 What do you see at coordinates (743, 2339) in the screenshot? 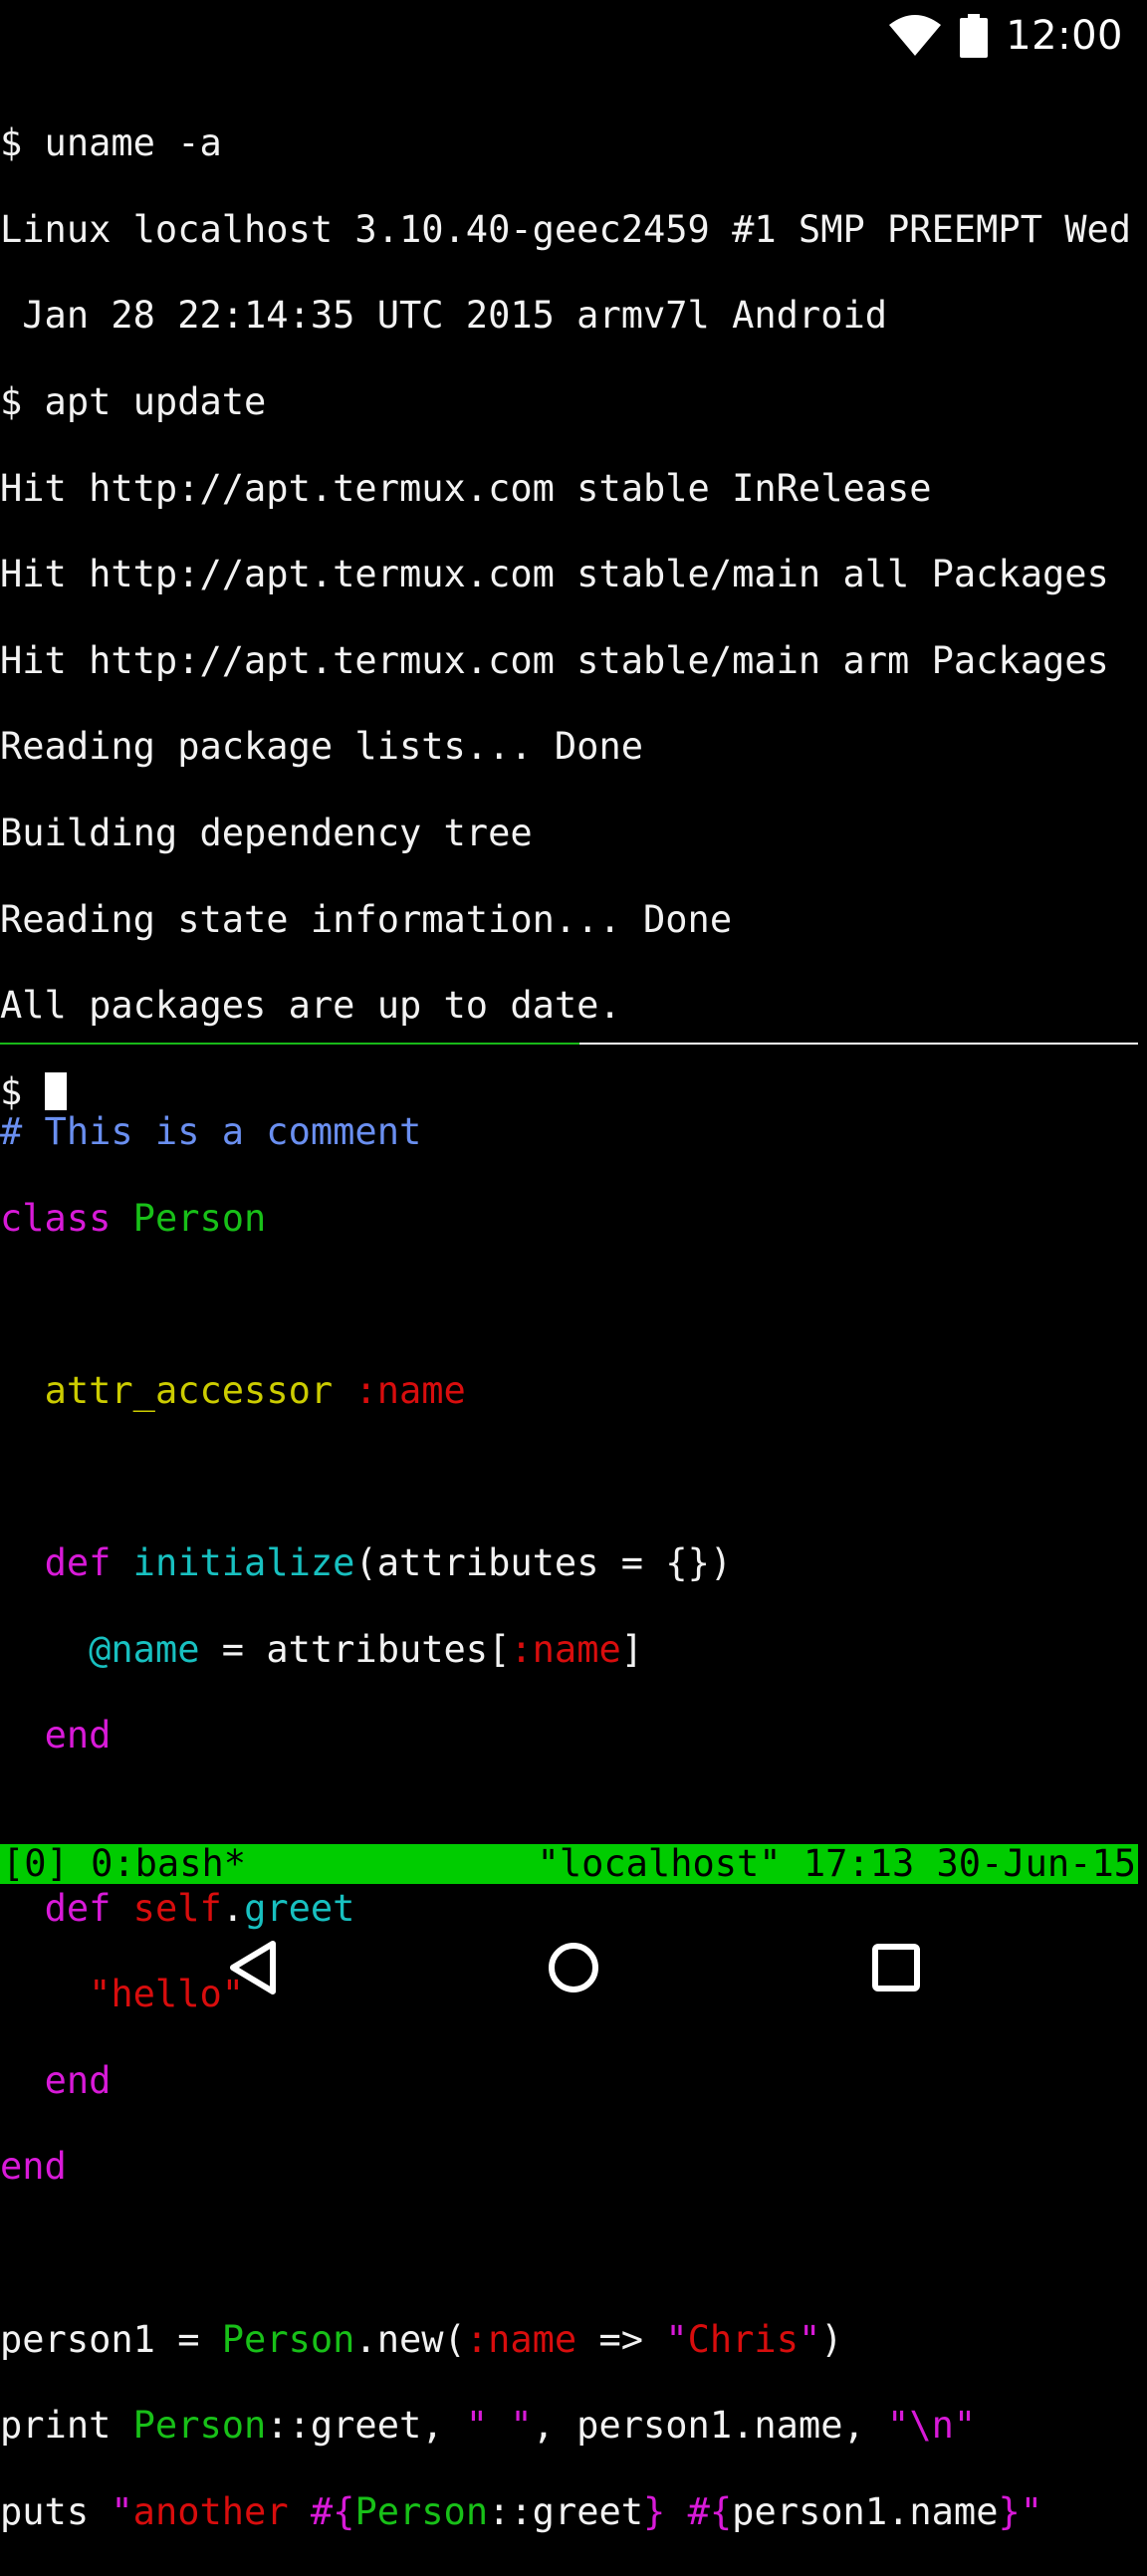
I see `code-string: Chris` at bounding box center [743, 2339].